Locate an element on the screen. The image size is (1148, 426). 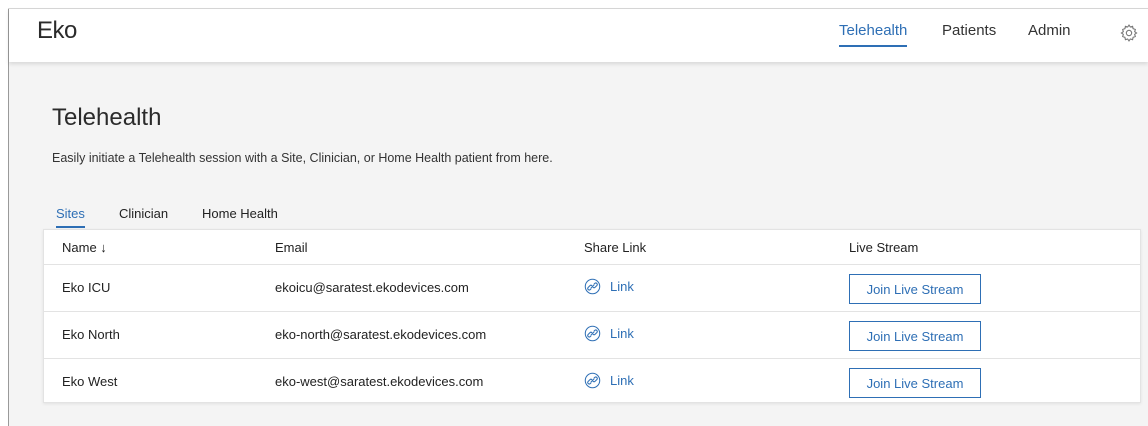
page-title: Telehealth is located at coordinates (107, 117).